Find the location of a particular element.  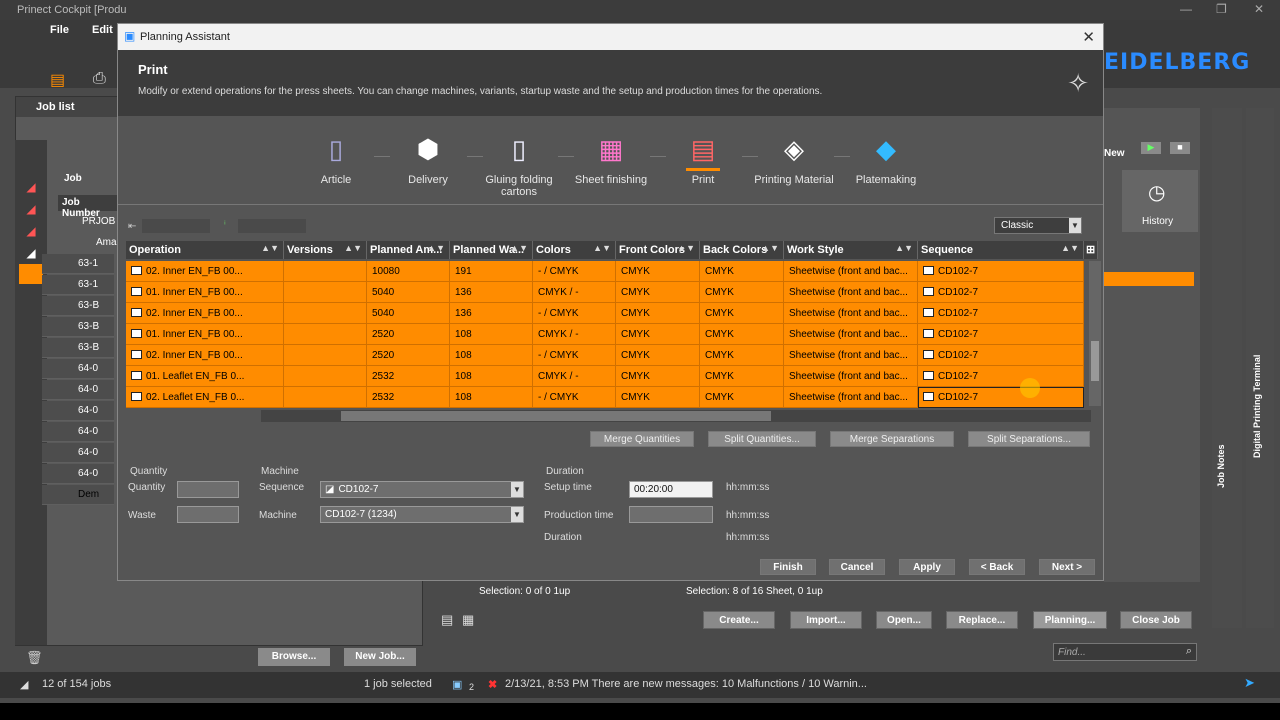

step-platemaking: ◆ Platemaking is located at coordinates (886, 159).